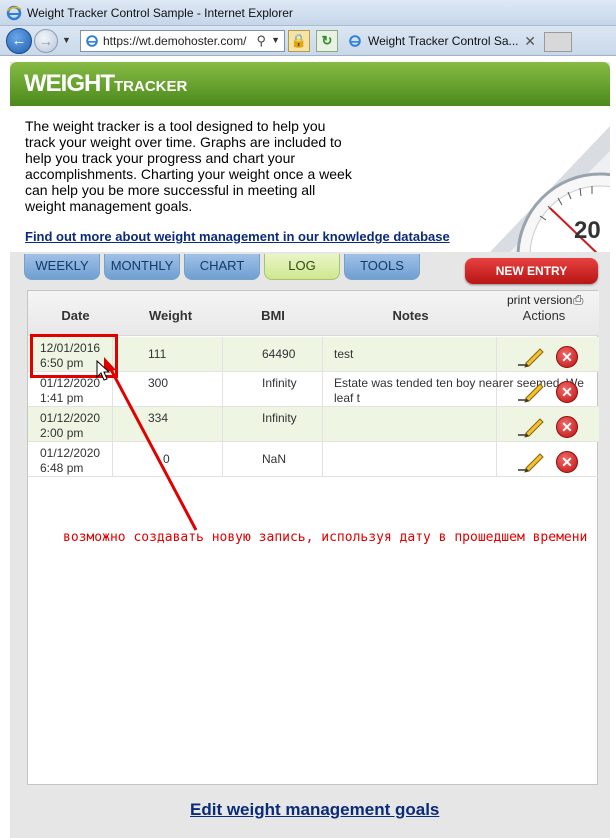 This screenshot has width=616, height=838. What do you see at coordinates (166, 459) in the screenshot?
I see `row-weight: 0` at bounding box center [166, 459].